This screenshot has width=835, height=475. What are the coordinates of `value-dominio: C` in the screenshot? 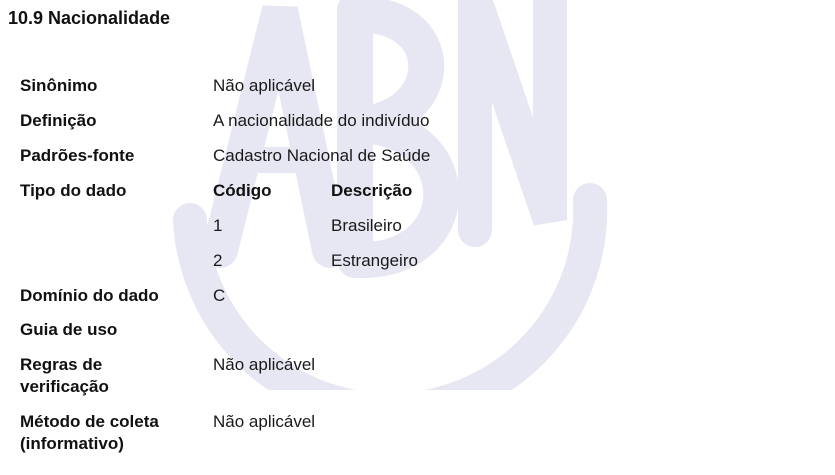 It's located at (219, 295).